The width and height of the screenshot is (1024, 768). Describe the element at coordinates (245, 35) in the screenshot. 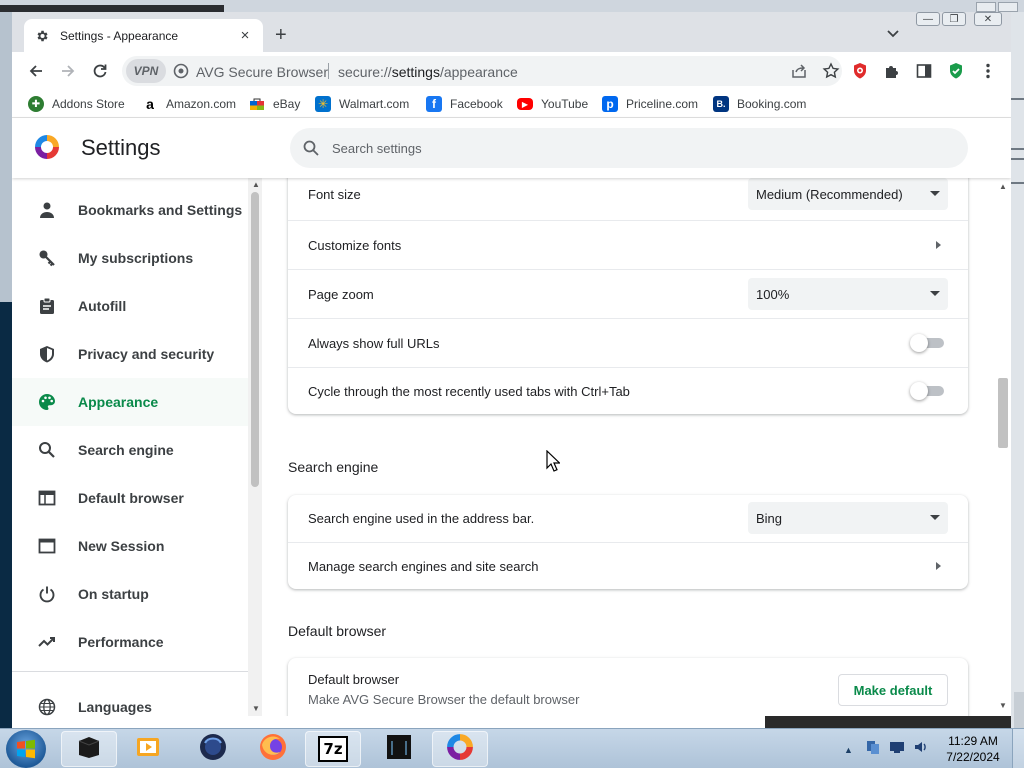

I see `tab-close-icon: ×` at that location.